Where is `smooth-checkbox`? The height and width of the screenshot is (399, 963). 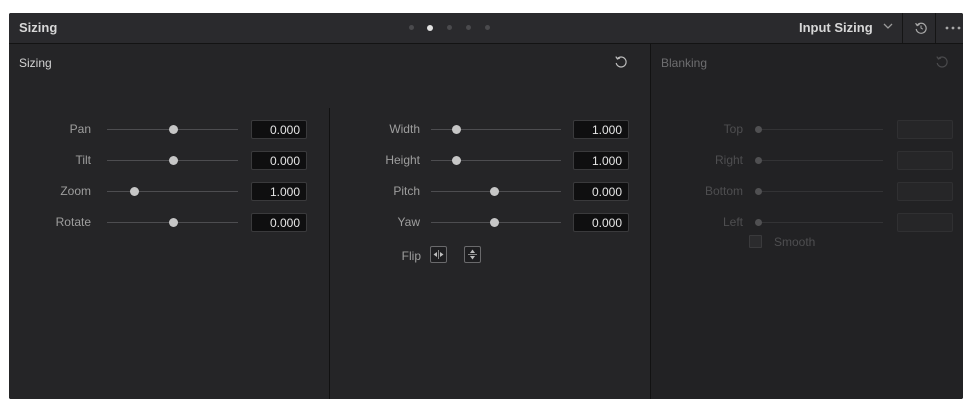
smooth-checkbox is located at coordinates (755, 241).